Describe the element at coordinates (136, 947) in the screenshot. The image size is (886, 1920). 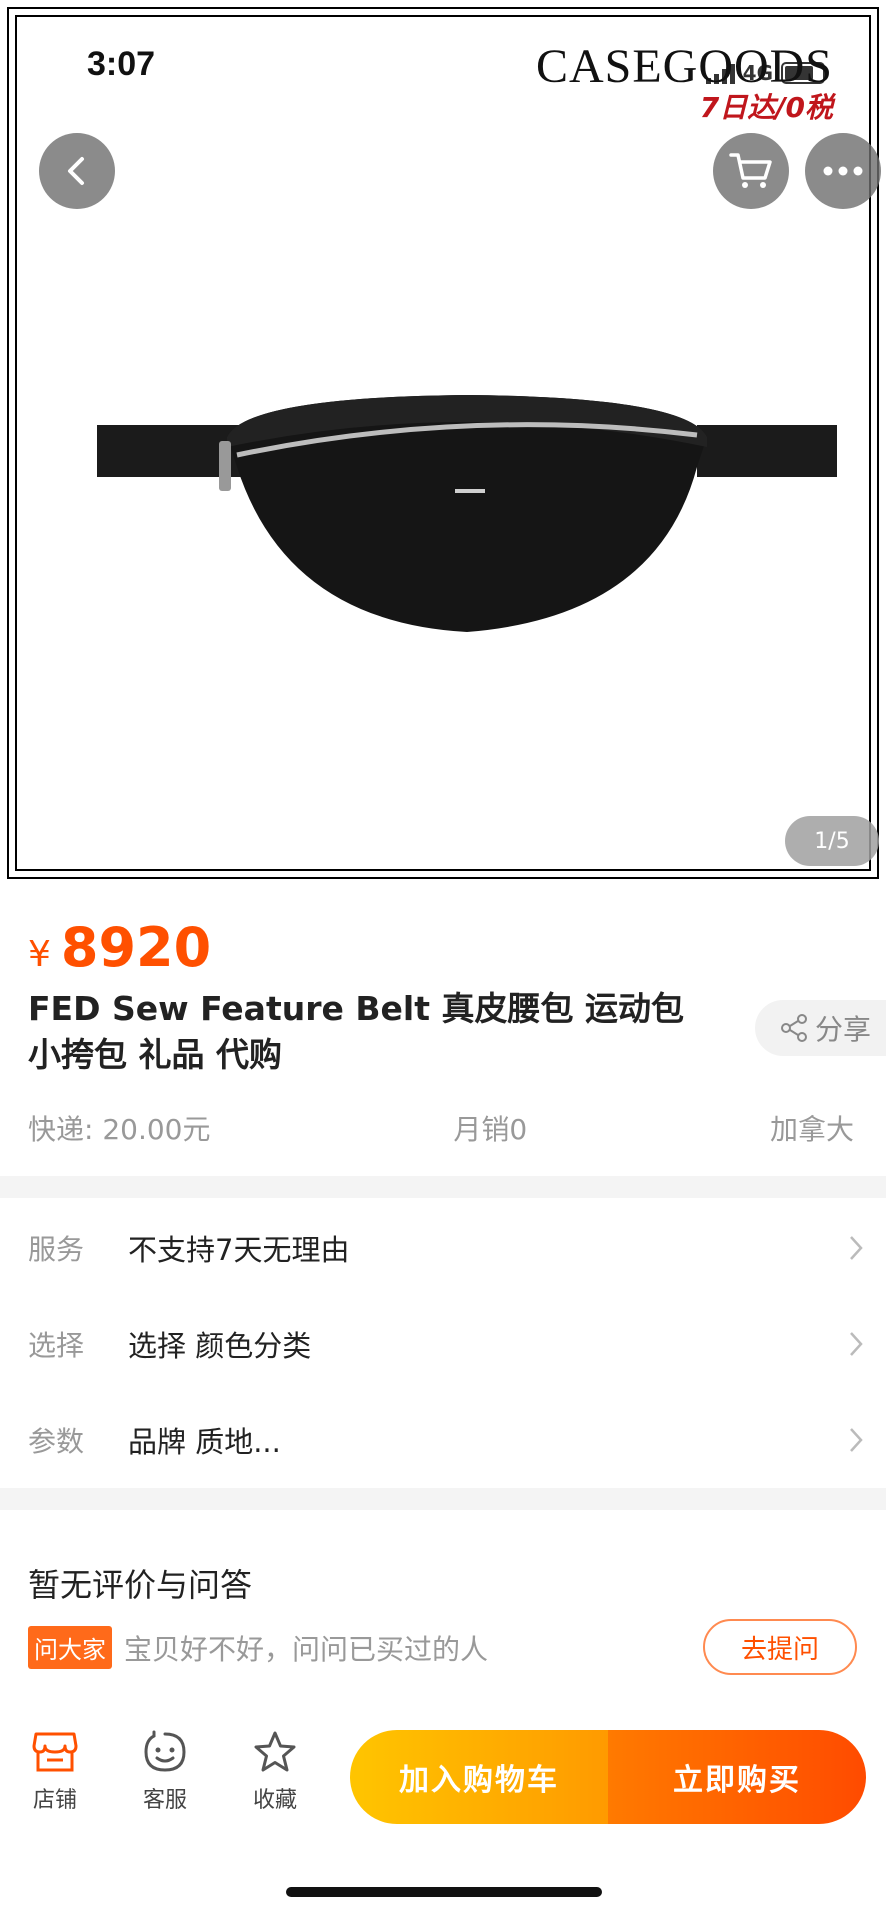
I see `price-value: 8920` at that location.